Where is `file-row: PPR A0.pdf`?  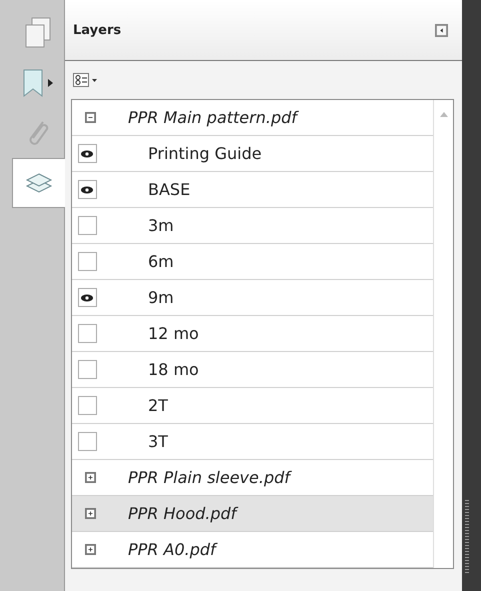 file-row: PPR A0.pdf is located at coordinates (252, 550).